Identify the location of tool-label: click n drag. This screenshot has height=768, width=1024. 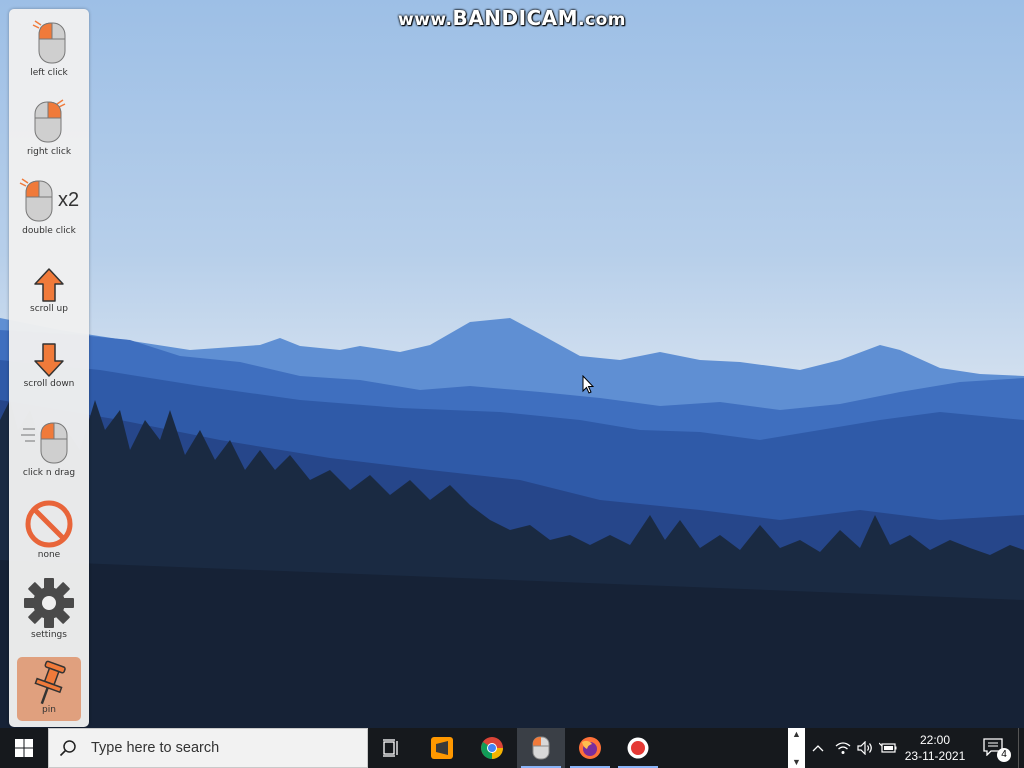
(49, 473).